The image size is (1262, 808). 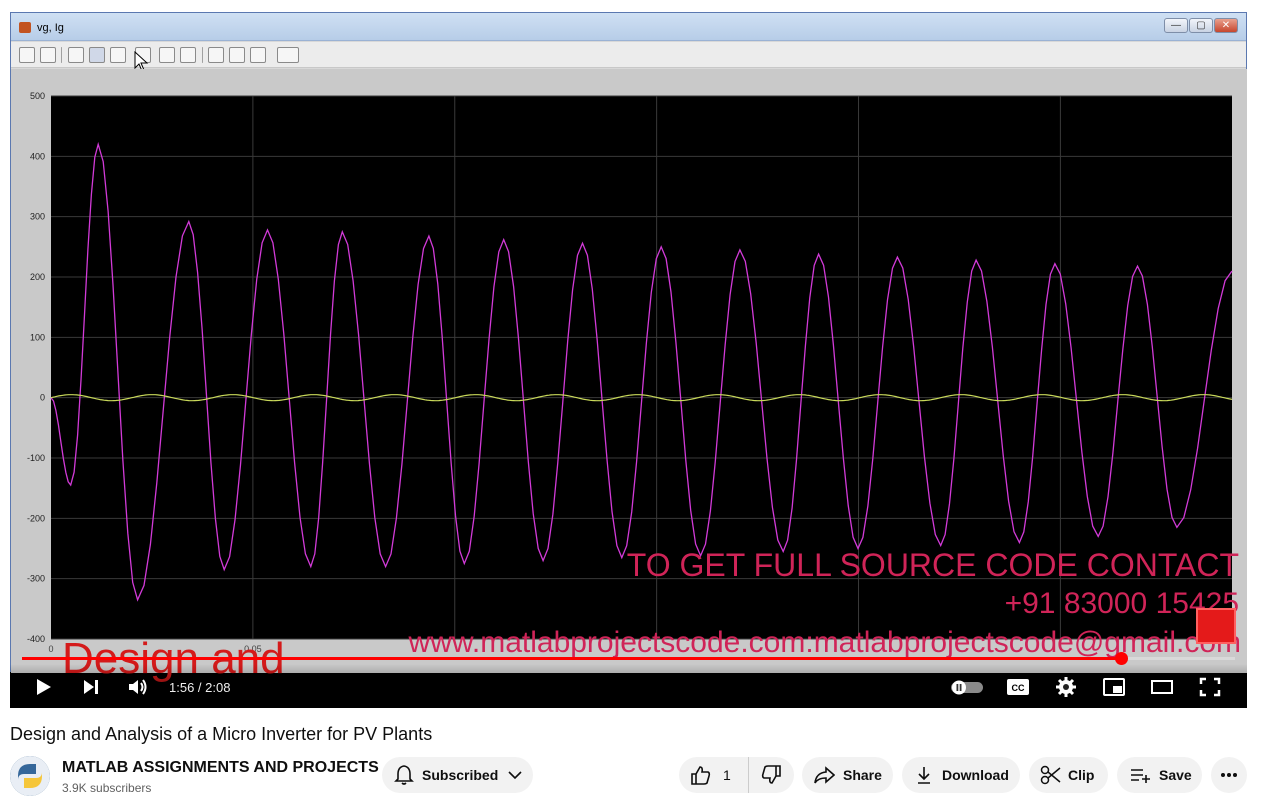 I want to click on miniplayer-icon, so click(x=1114, y=687).